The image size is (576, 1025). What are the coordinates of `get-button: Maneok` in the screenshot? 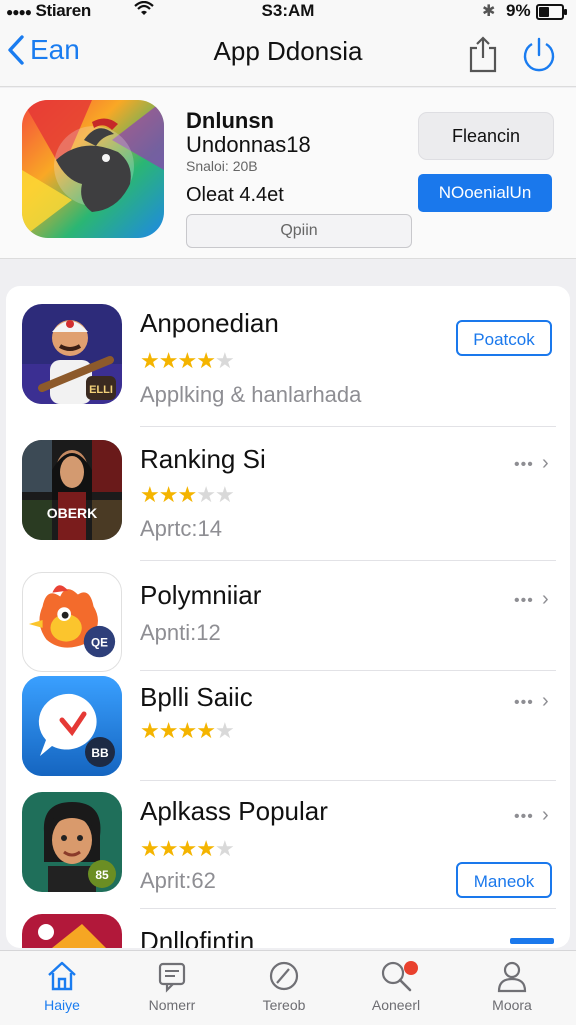 It's located at (504, 880).